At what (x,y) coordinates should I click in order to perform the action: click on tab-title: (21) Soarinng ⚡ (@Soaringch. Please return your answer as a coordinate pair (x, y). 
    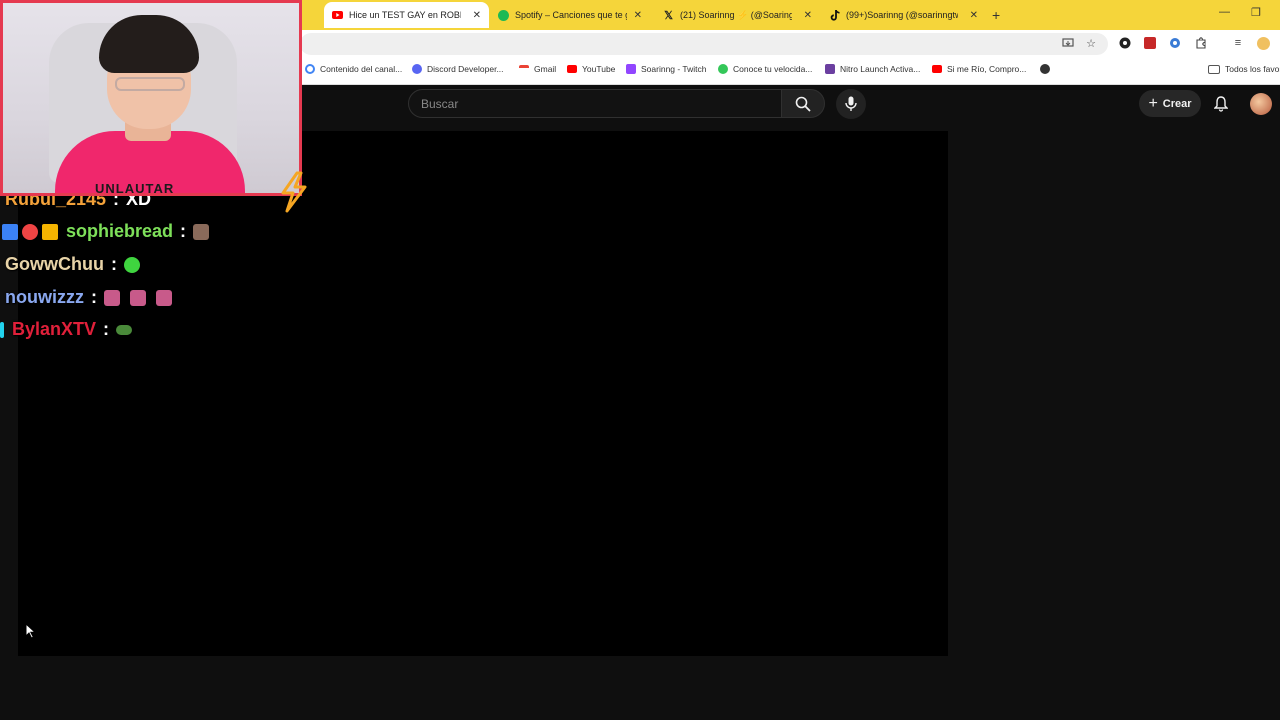
    Looking at the image, I should click on (736, 14).